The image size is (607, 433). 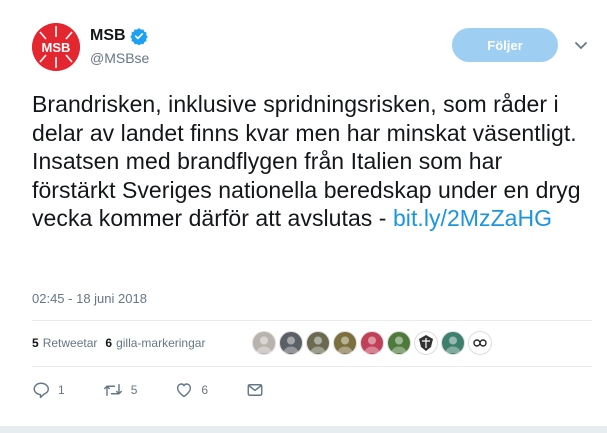 I want to click on retweets-label: Retweetar, so click(x=70, y=343).